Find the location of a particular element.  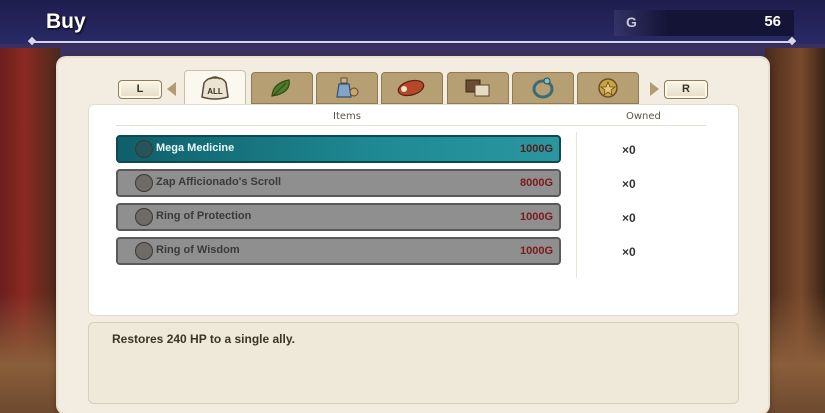

currency-label: G is located at coordinates (631, 22).